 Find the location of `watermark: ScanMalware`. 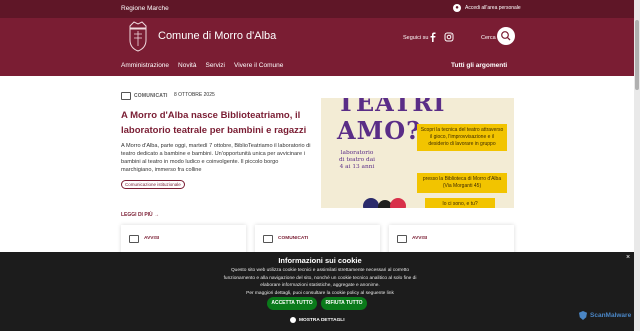

watermark: ScanMalware is located at coordinates (605, 315).